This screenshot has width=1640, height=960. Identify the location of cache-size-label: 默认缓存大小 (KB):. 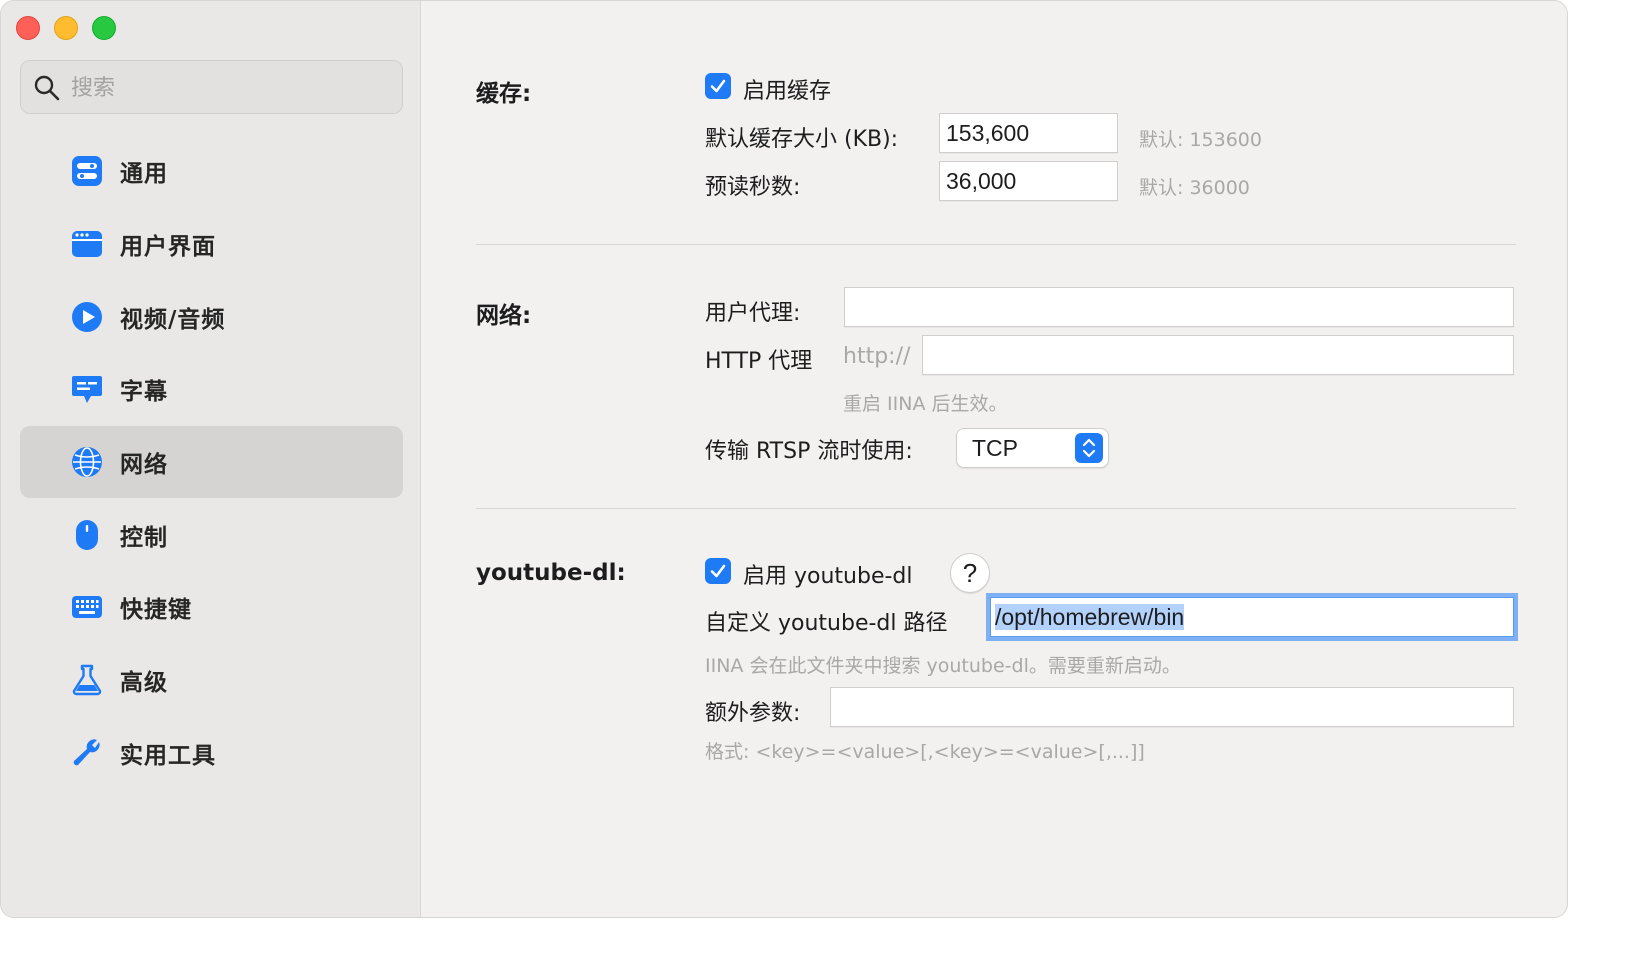
(802, 139).